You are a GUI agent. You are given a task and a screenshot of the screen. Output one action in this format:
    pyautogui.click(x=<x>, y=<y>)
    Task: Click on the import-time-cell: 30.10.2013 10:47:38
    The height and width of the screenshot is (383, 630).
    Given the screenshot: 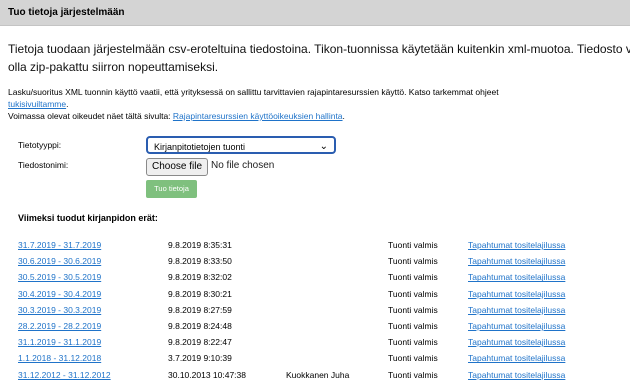 What is the action you would take?
    pyautogui.click(x=227, y=375)
    